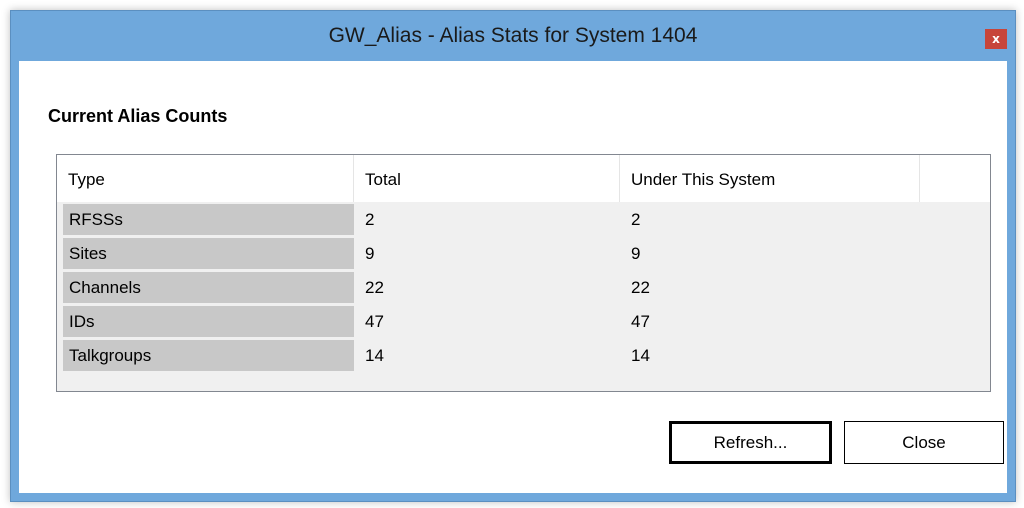  I want to click on cell-total: 22, so click(374, 287).